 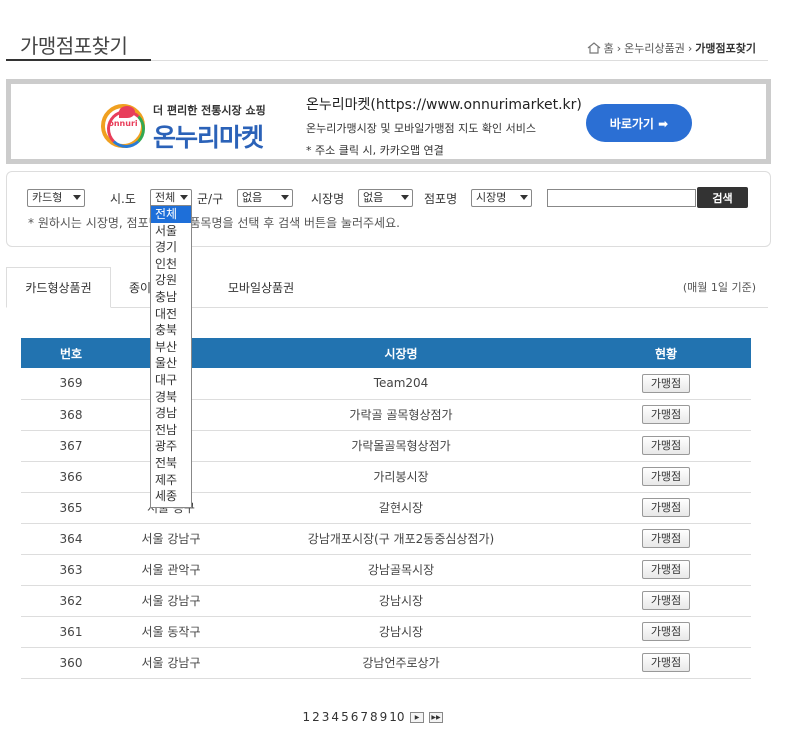 What do you see at coordinates (639, 123) in the screenshot?
I see `go-button: 바로가기 ➡` at bounding box center [639, 123].